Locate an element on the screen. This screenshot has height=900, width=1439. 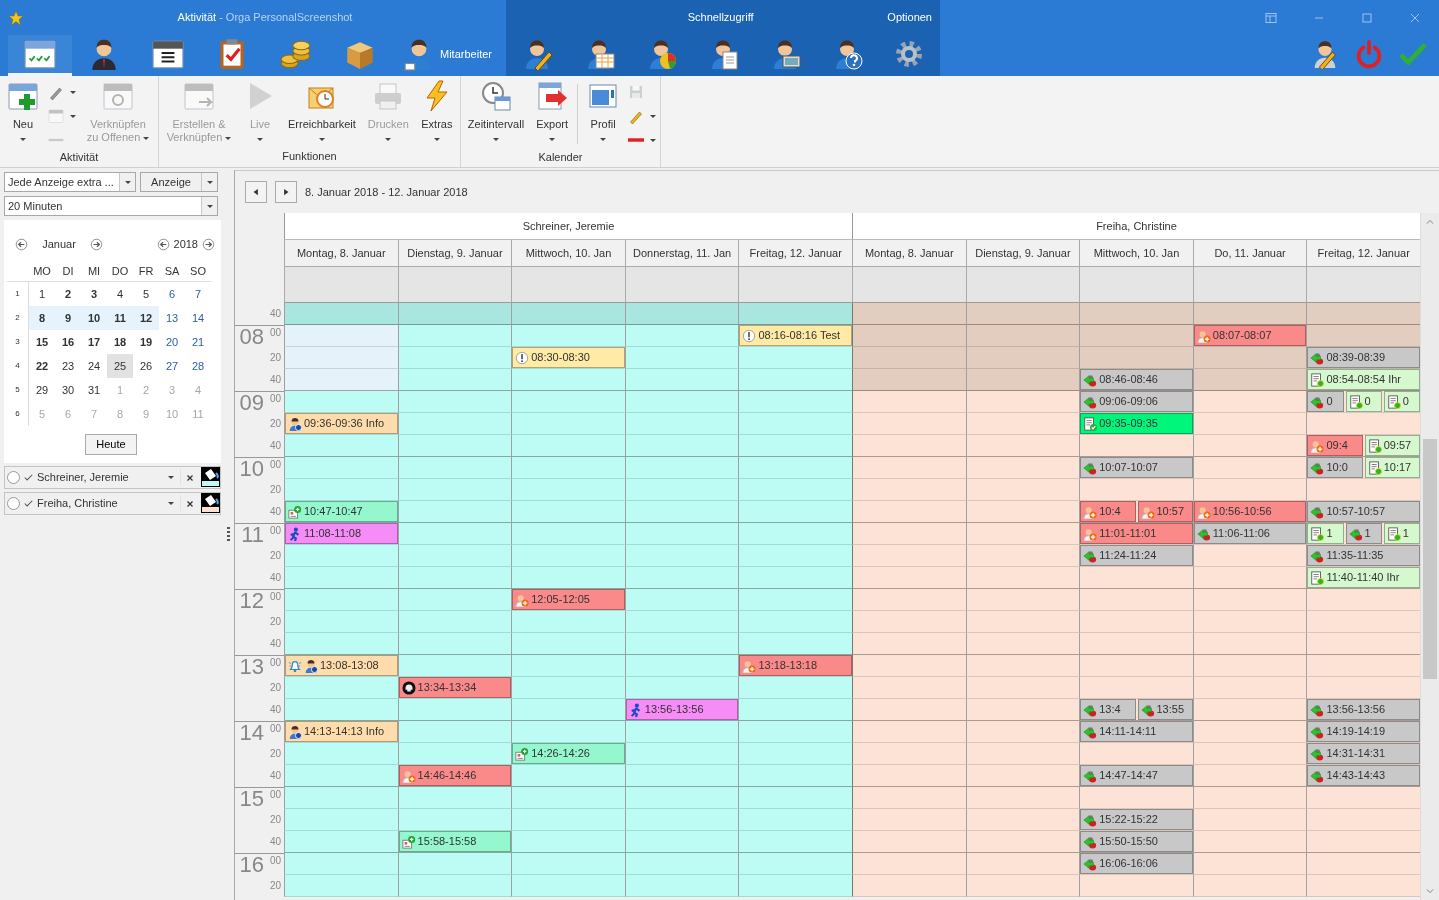
appointment: 14:46-14:46 is located at coordinates (455, 775).